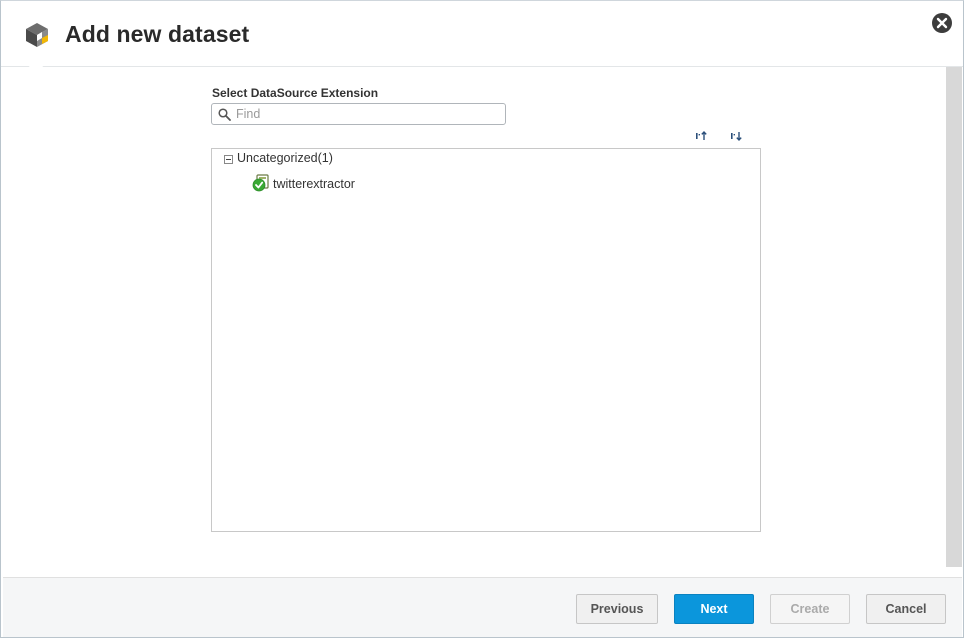 The image size is (964, 638). What do you see at coordinates (295, 93) in the screenshot?
I see `datasource-extension-label: Select DataSource Extension` at bounding box center [295, 93].